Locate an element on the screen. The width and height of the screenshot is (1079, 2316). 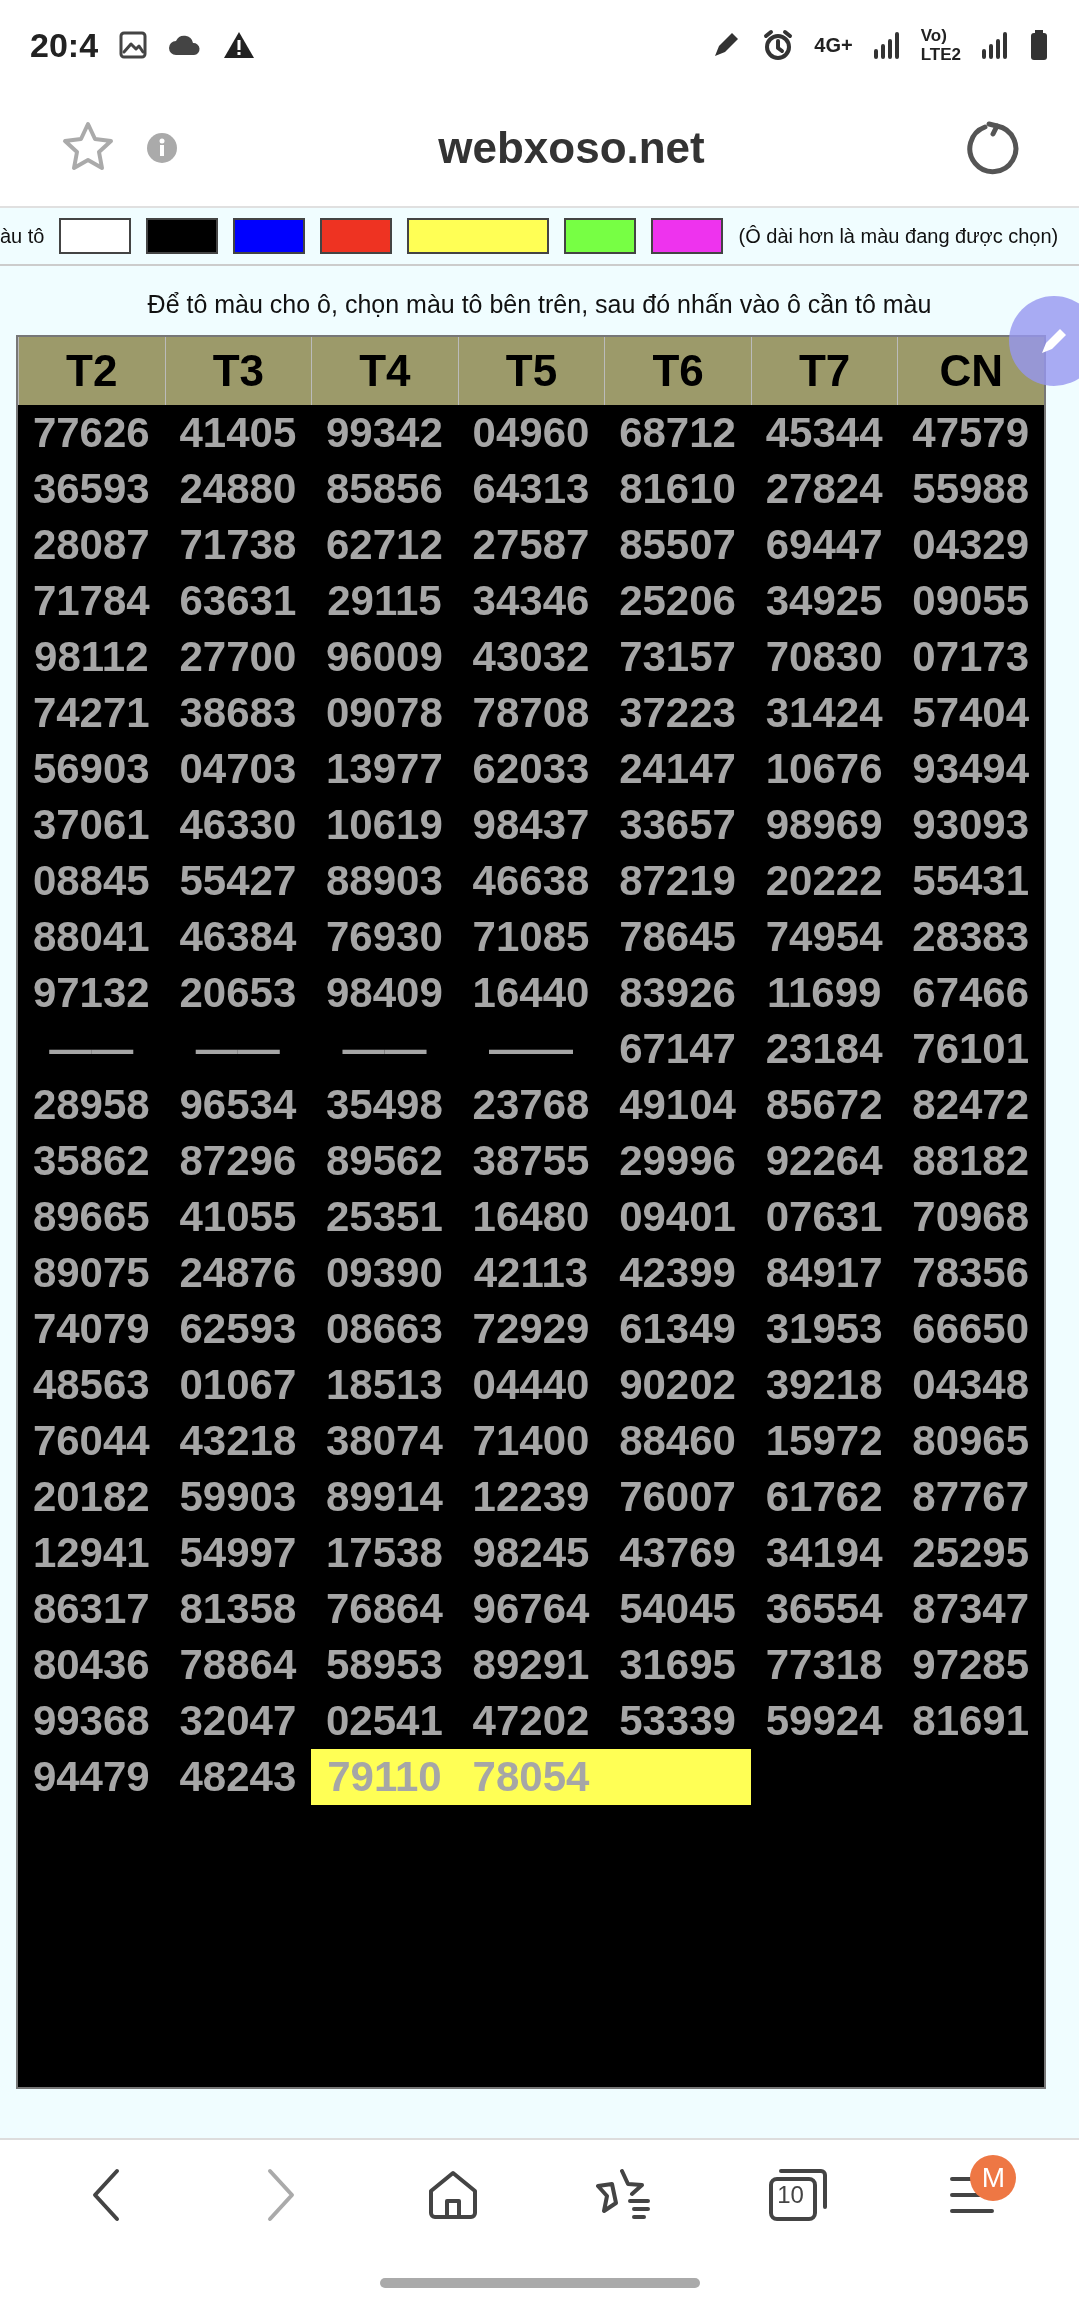
table-cell: 48243 is located at coordinates (238, 1777).